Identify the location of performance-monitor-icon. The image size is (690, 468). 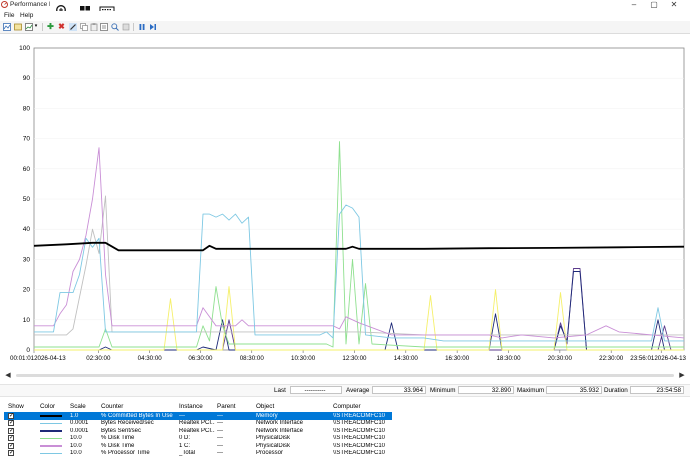
(4, 4).